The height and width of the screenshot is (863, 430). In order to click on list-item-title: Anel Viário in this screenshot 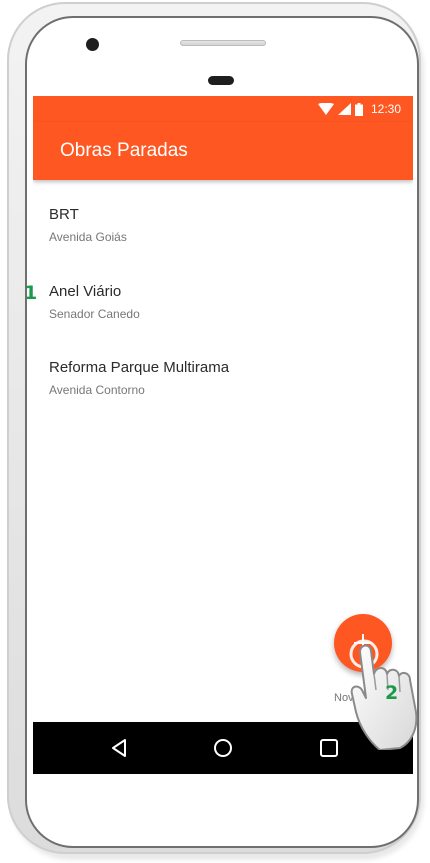, I will do `click(85, 291)`.